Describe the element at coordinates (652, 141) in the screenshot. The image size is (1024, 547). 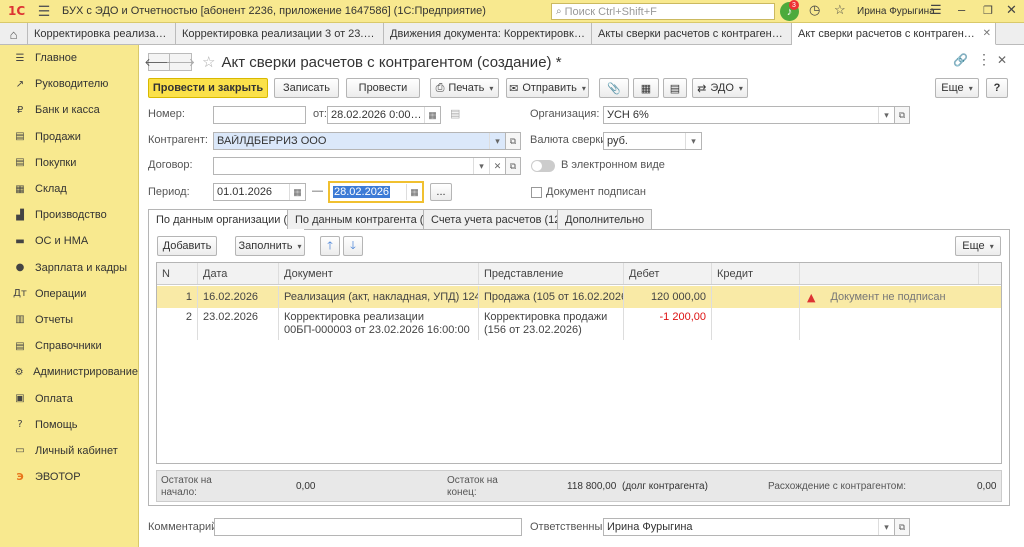
I see `currency-field: руб. ▾` at that location.